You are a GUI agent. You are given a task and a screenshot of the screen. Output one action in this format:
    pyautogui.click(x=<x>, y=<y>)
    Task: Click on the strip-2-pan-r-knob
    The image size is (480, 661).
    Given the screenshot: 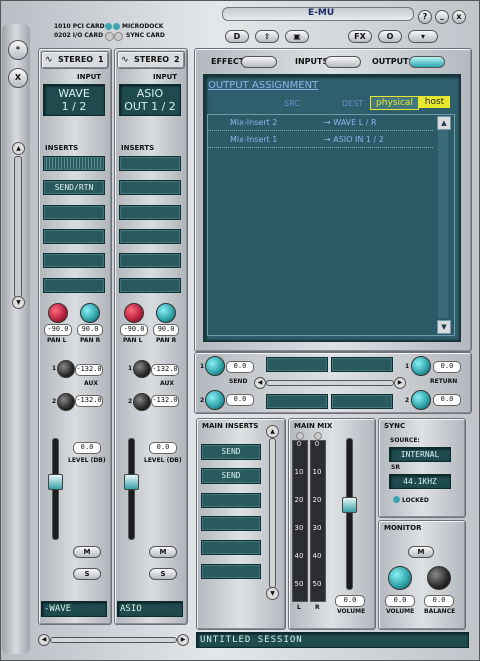 What is the action you would take?
    pyautogui.click(x=166, y=313)
    